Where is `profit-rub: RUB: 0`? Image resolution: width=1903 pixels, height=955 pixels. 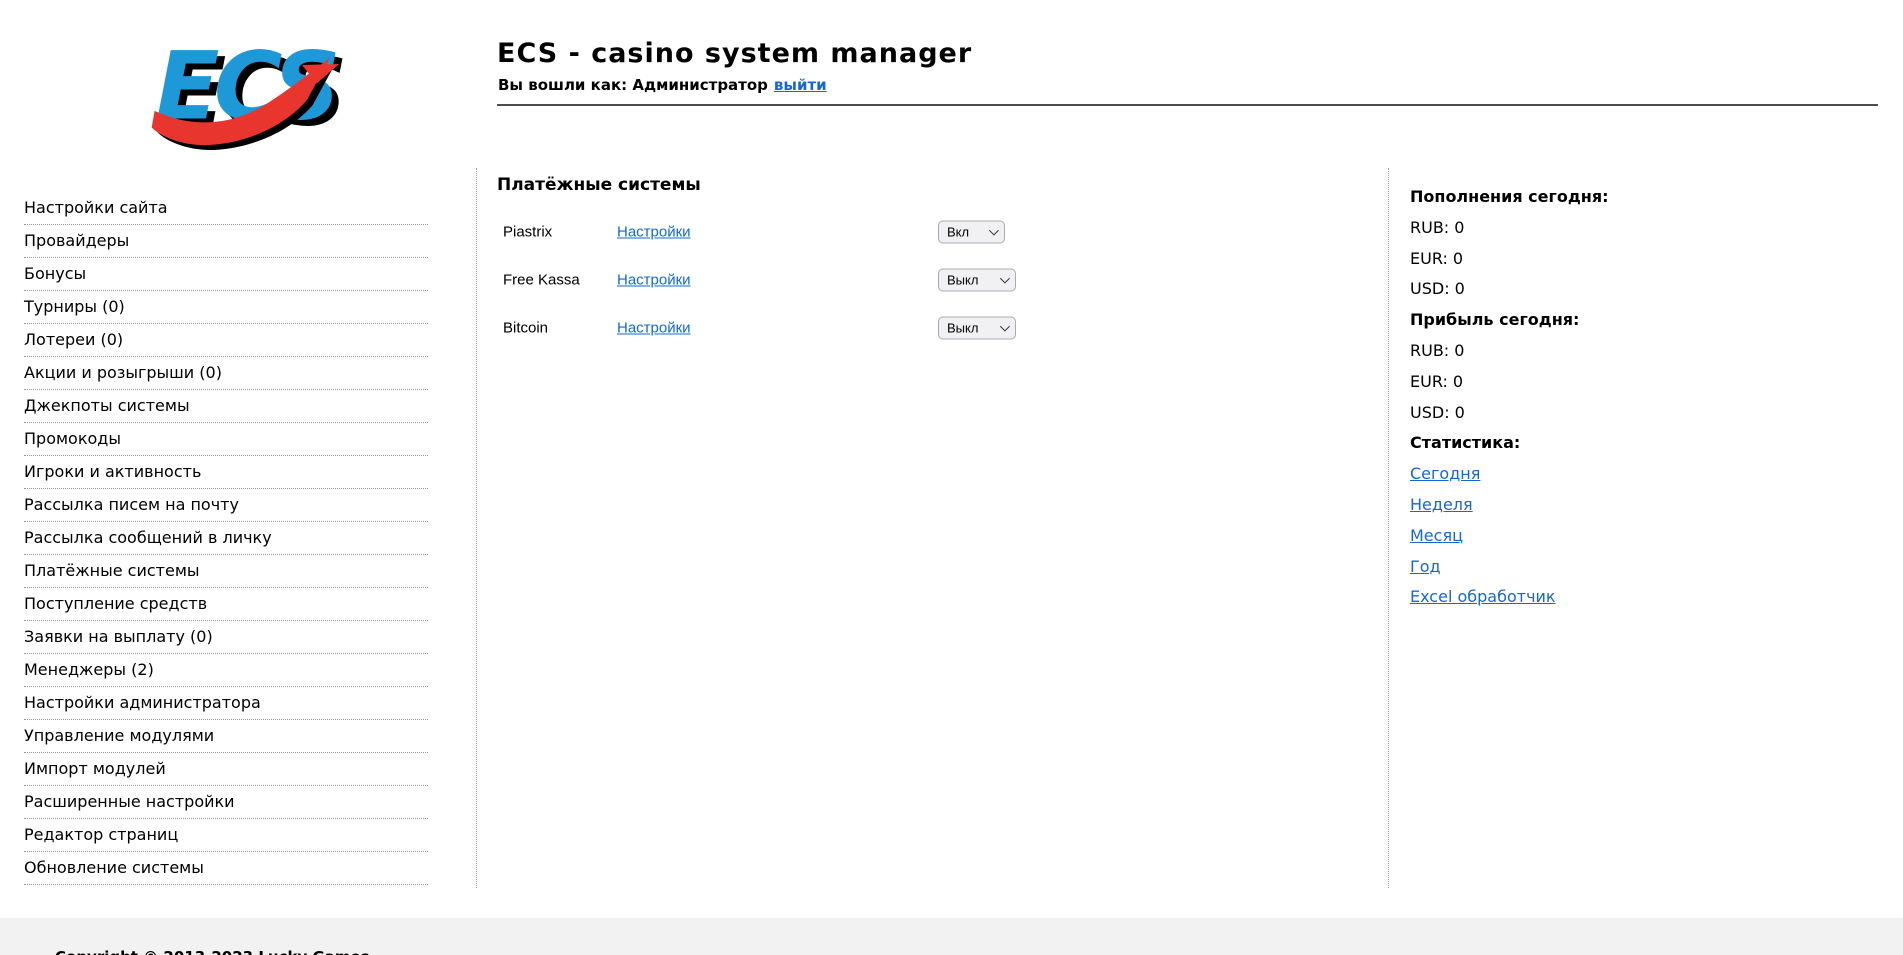
profit-rub: RUB: 0 is located at coordinates (1437, 350).